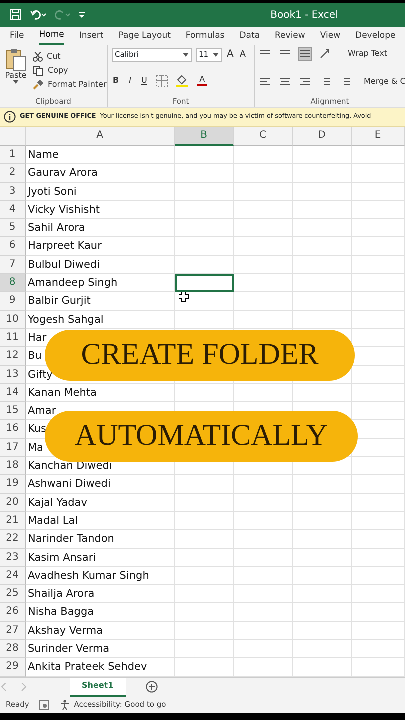  Describe the element at coordinates (13, 521) in the screenshot. I see `row-header: 21` at that location.